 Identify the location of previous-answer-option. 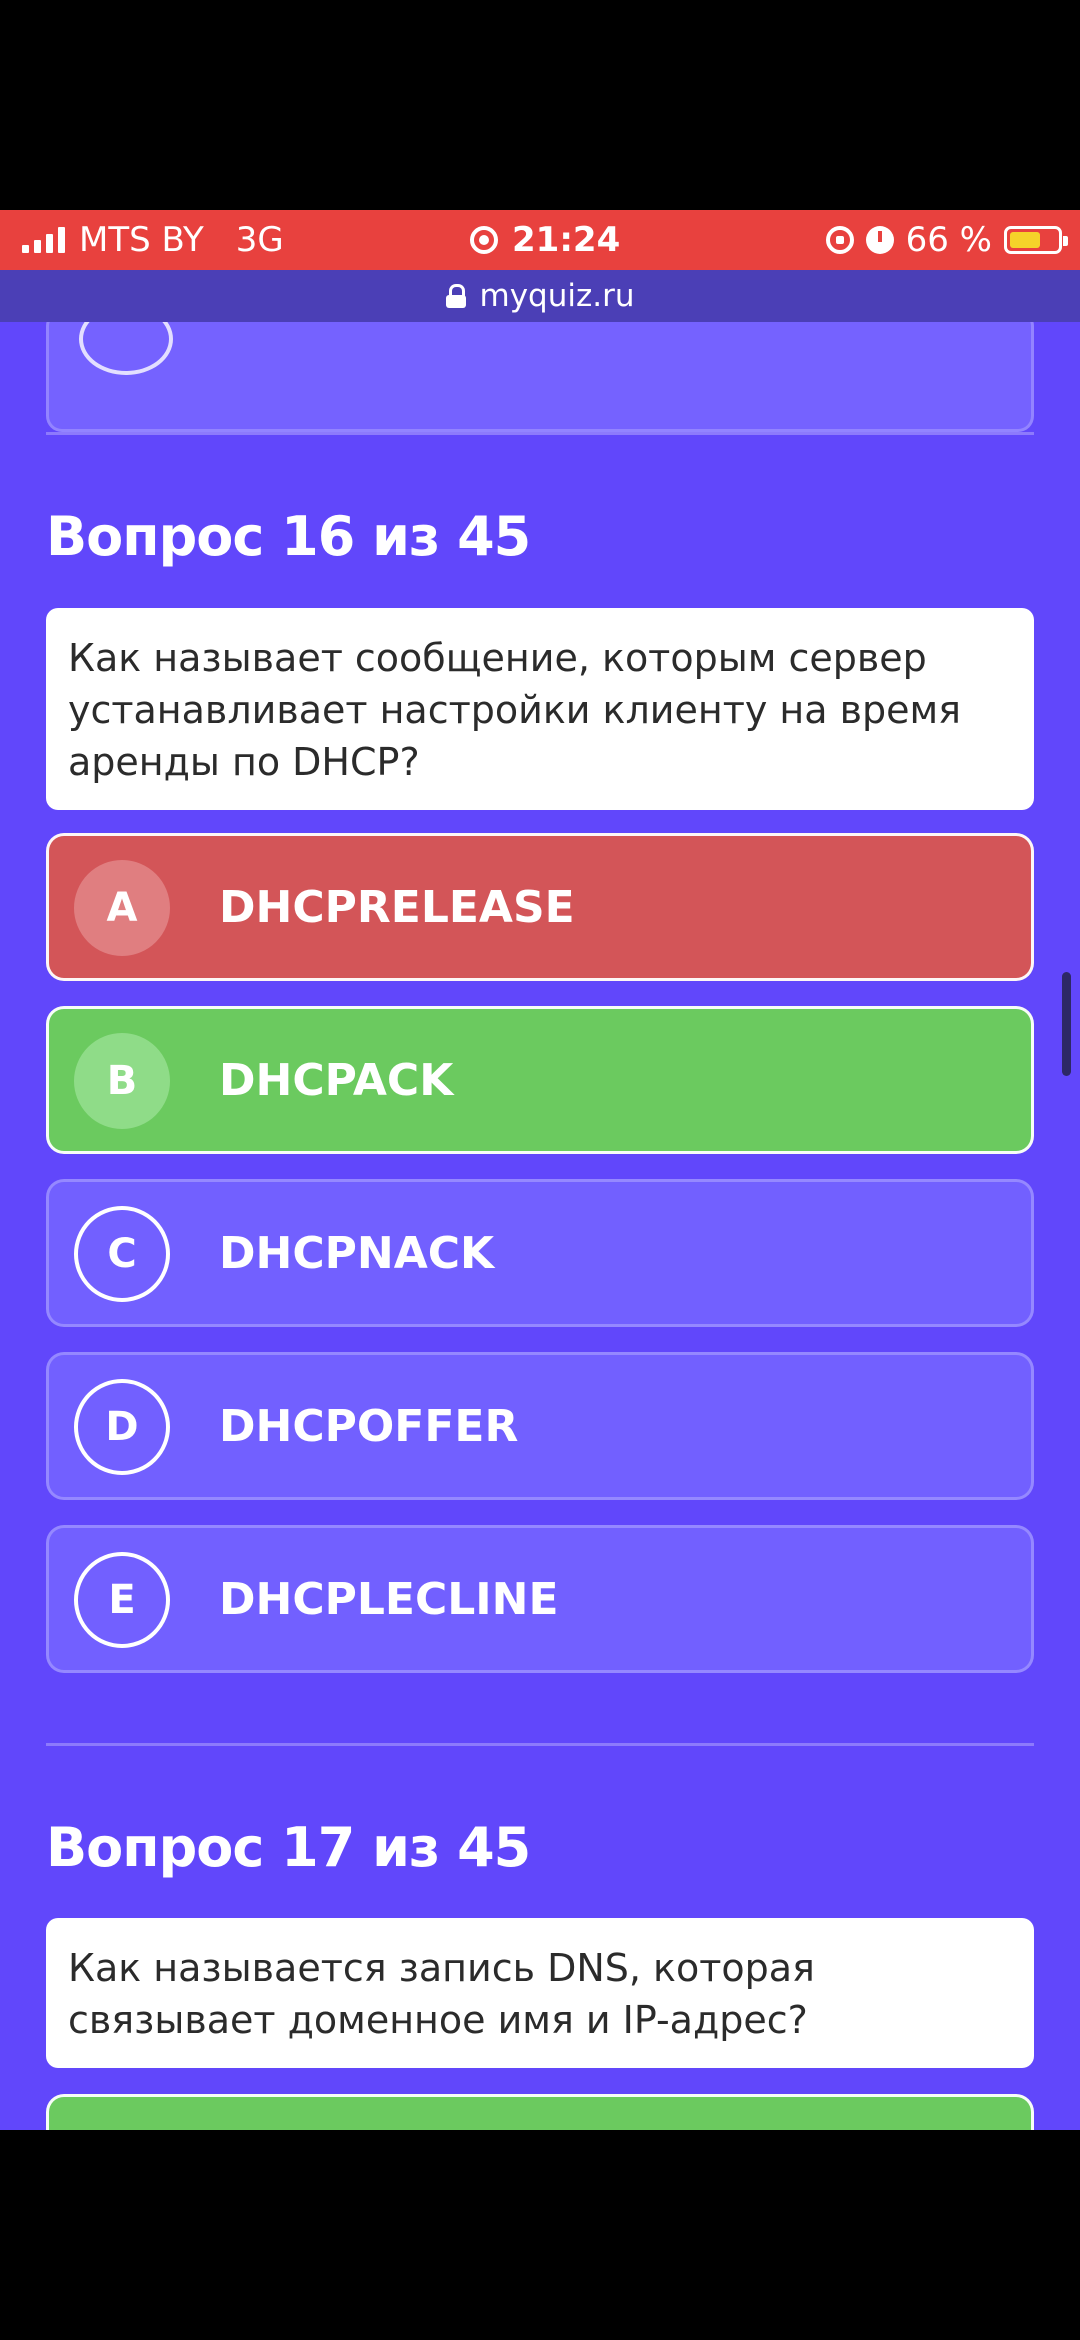
(540, 367).